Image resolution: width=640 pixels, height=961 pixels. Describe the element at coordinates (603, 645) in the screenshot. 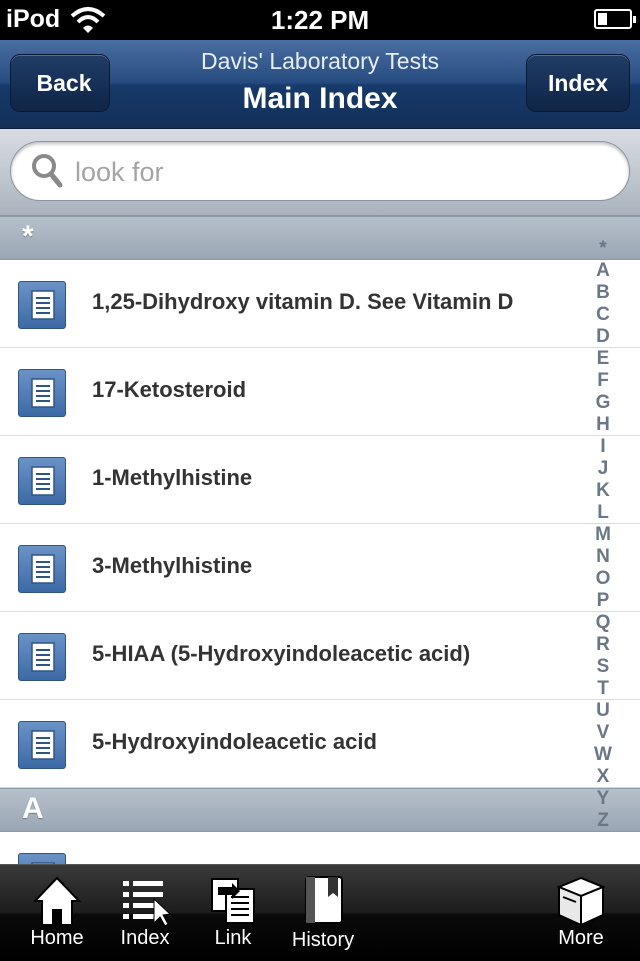

I see `index-letter: R` at that location.